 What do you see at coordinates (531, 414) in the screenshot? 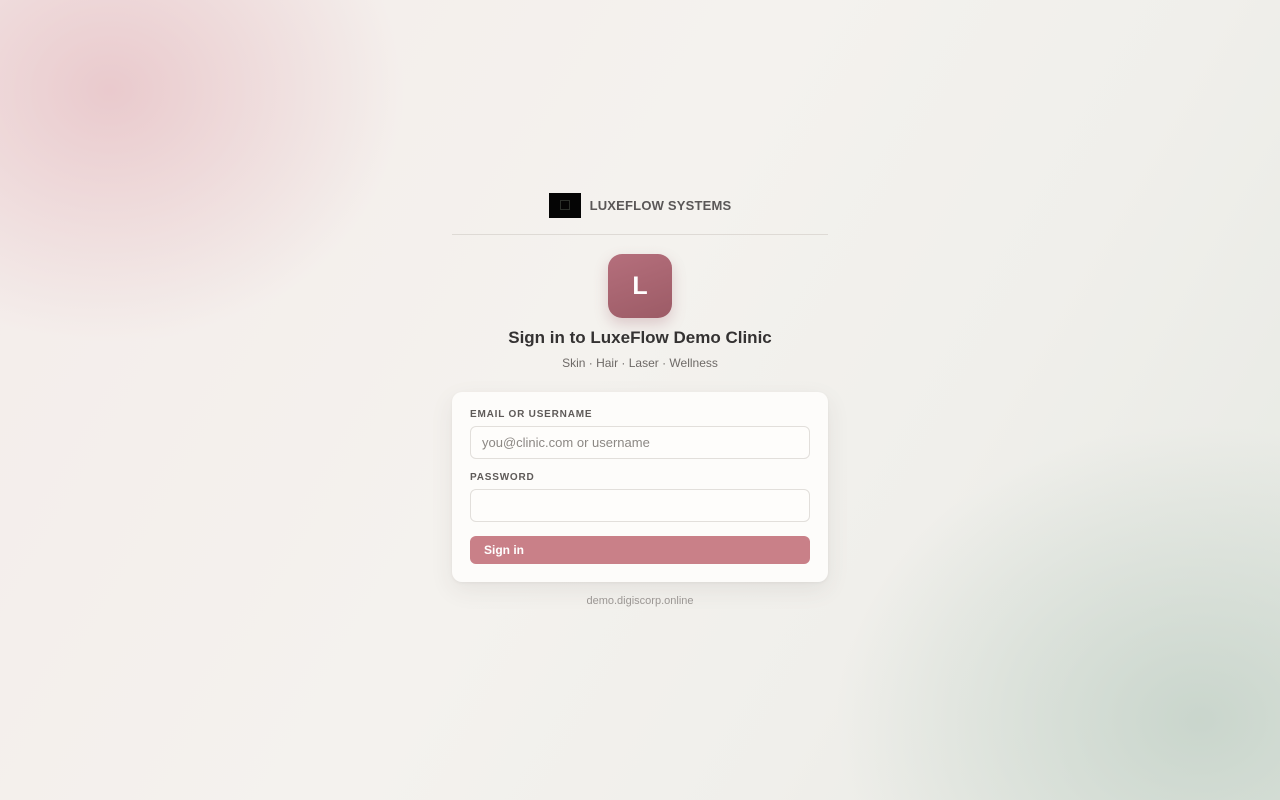
I see `email-label: EMAIL OR USERNAME` at bounding box center [531, 414].